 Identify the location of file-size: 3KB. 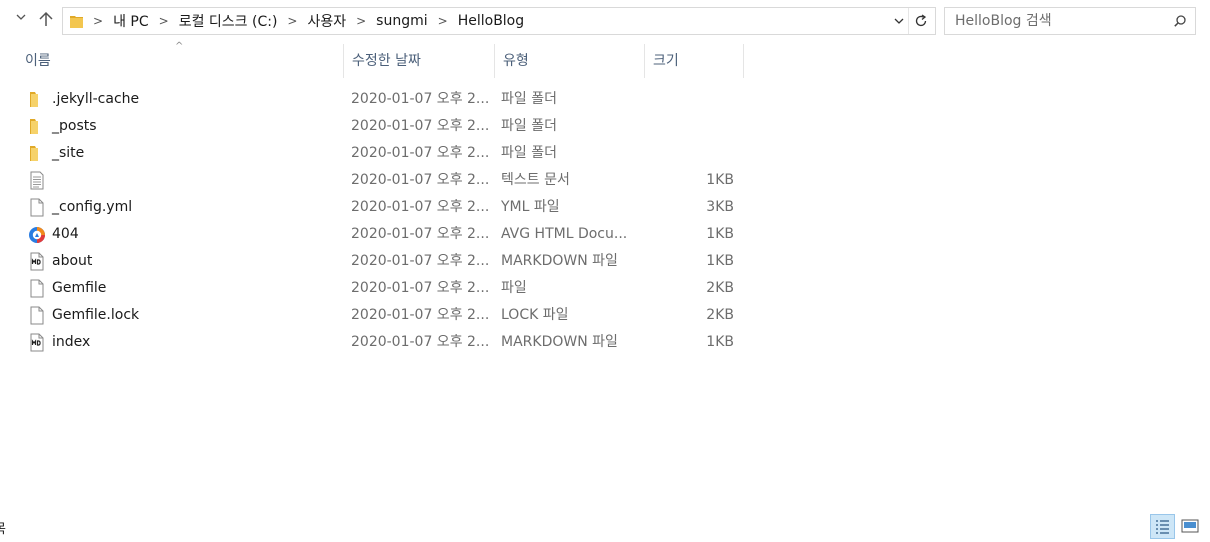
(720, 207).